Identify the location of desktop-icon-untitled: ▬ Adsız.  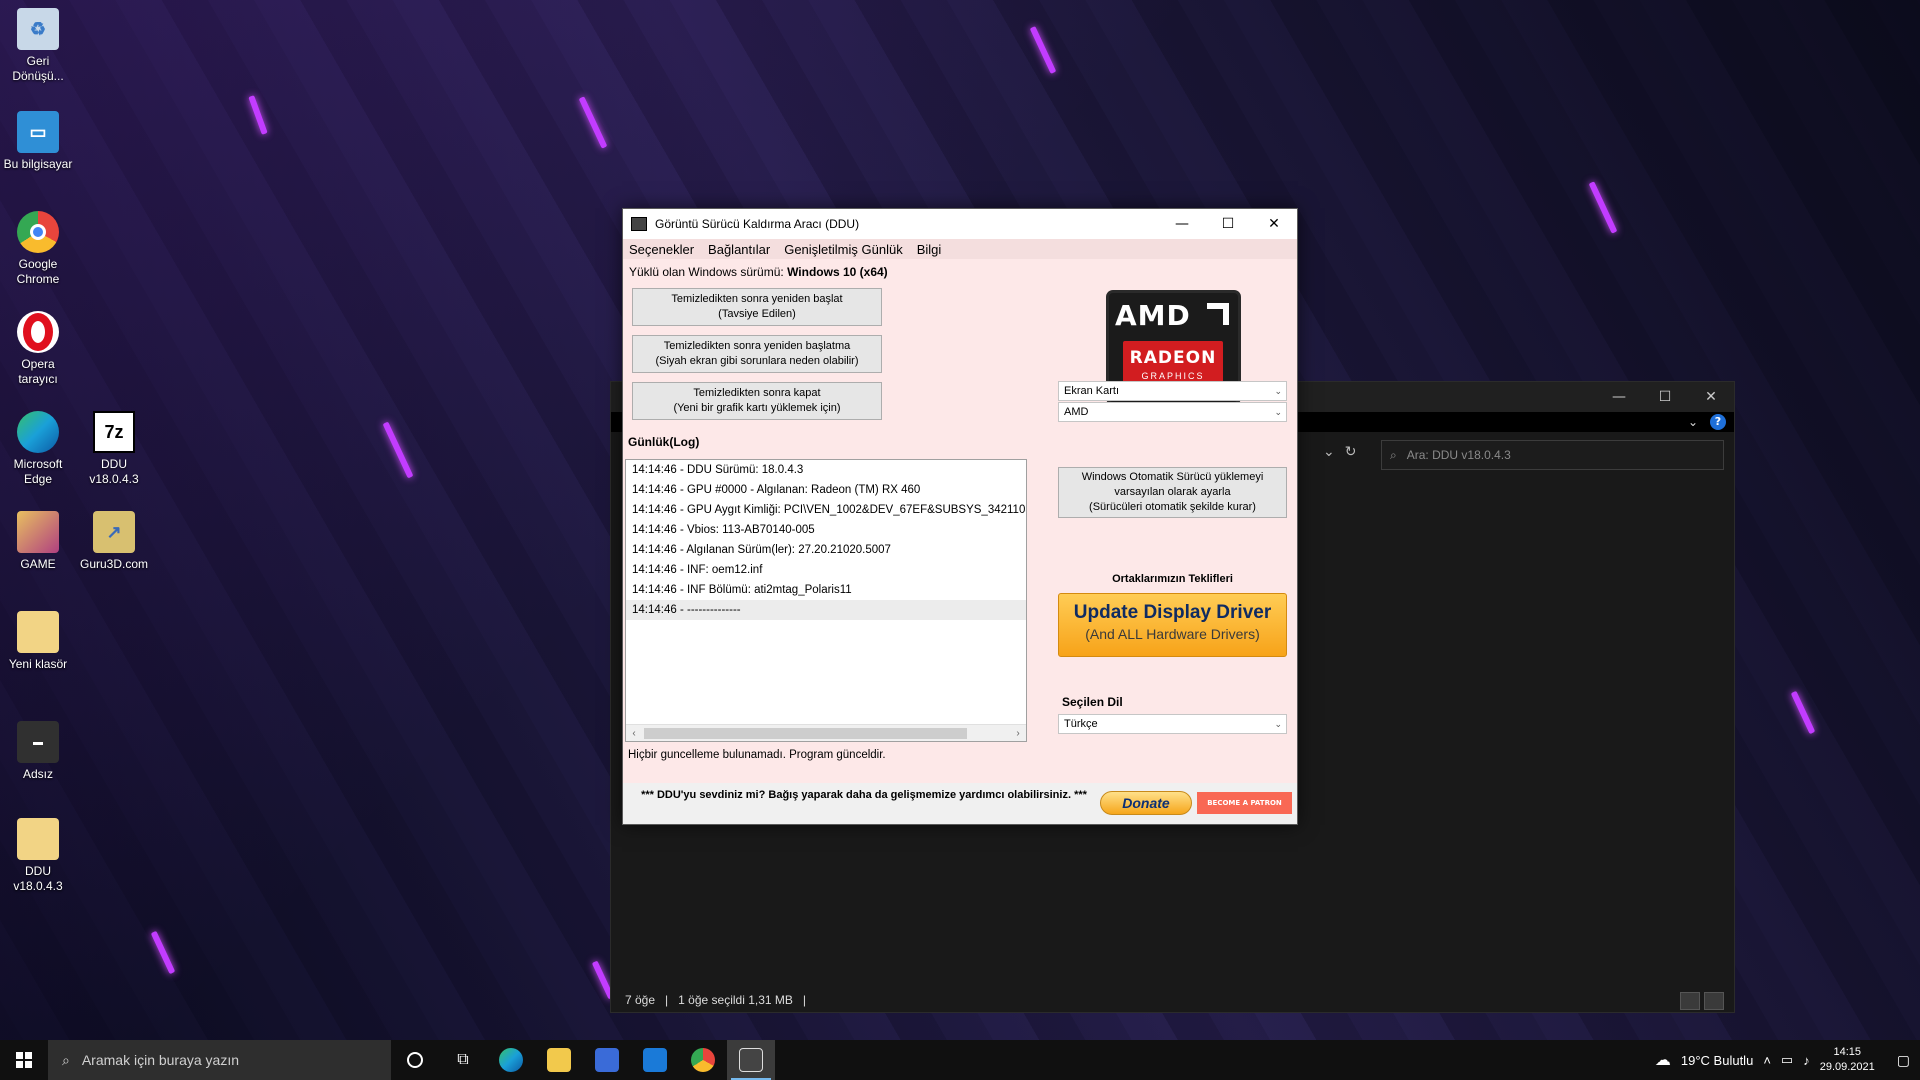
(38, 751).